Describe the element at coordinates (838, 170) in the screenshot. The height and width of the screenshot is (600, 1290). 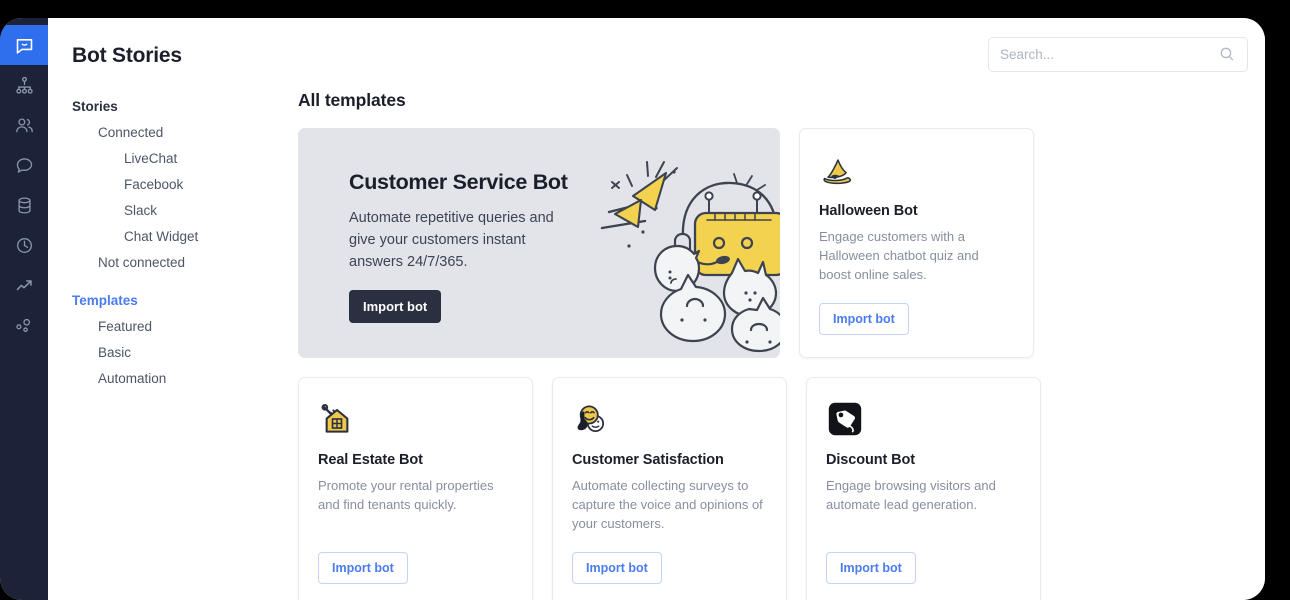
I see `witch-hat-icon` at that location.